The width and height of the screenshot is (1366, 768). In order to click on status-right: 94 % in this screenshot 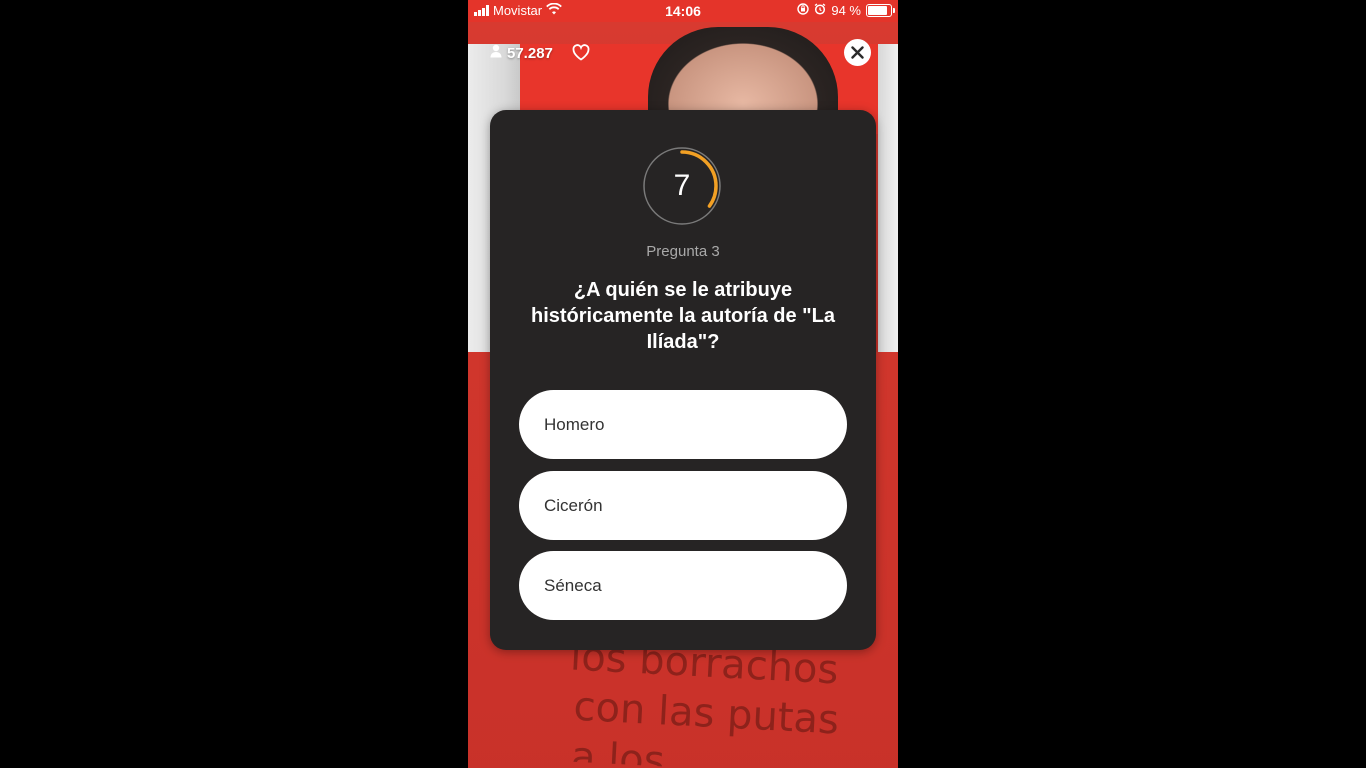, I will do `click(846, 10)`.